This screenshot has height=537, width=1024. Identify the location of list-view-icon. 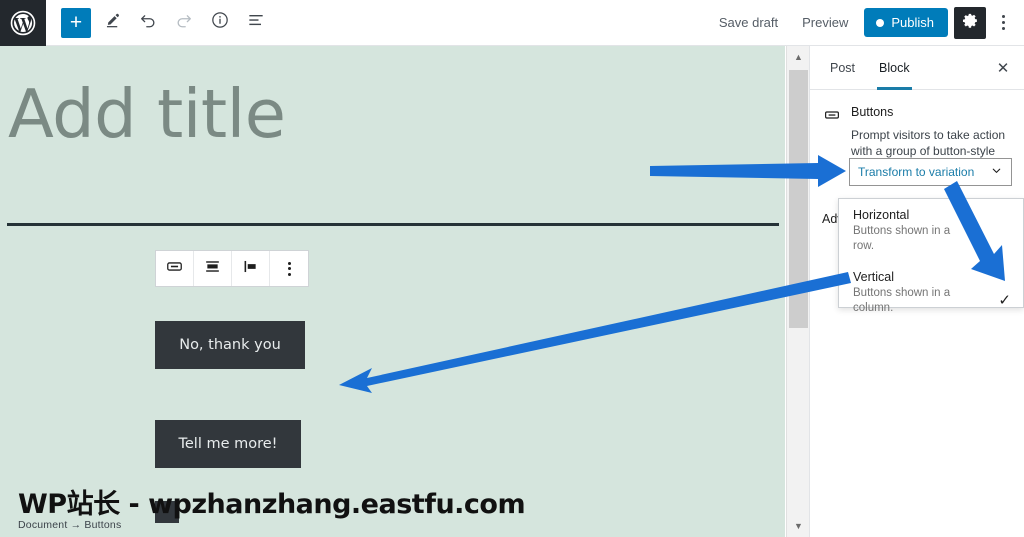
(256, 22).